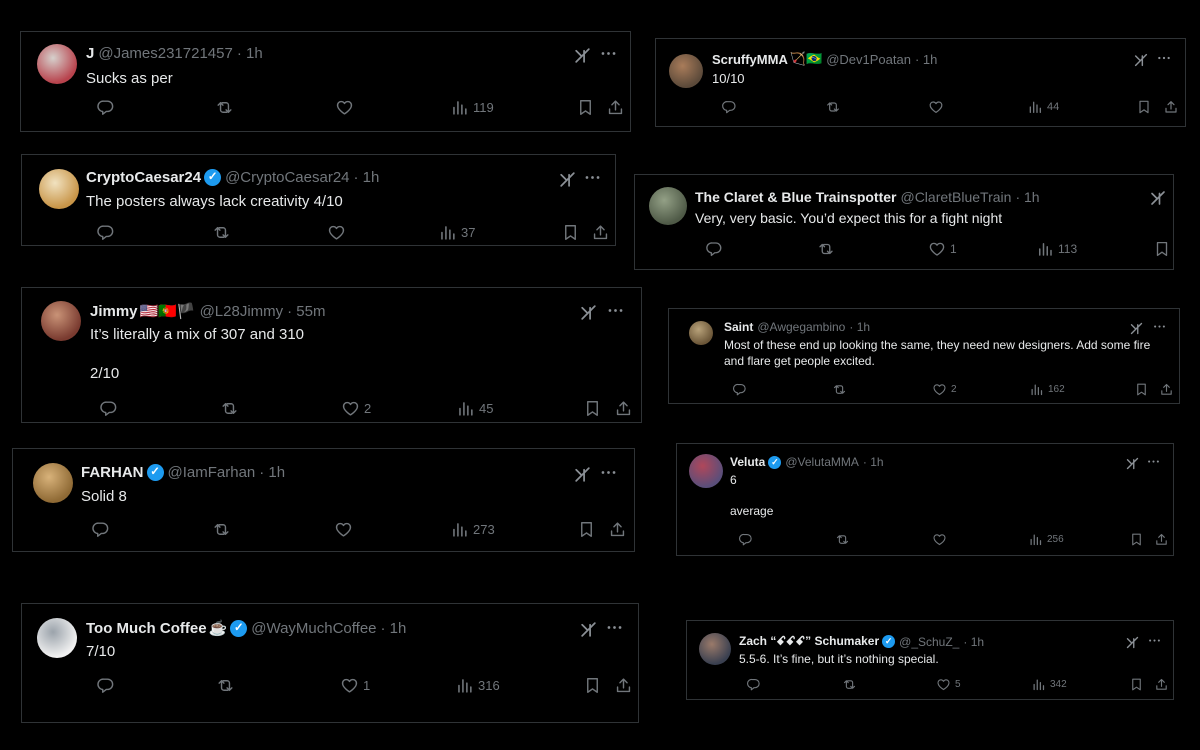  I want to click on views-button: 273, so click(472, 529).